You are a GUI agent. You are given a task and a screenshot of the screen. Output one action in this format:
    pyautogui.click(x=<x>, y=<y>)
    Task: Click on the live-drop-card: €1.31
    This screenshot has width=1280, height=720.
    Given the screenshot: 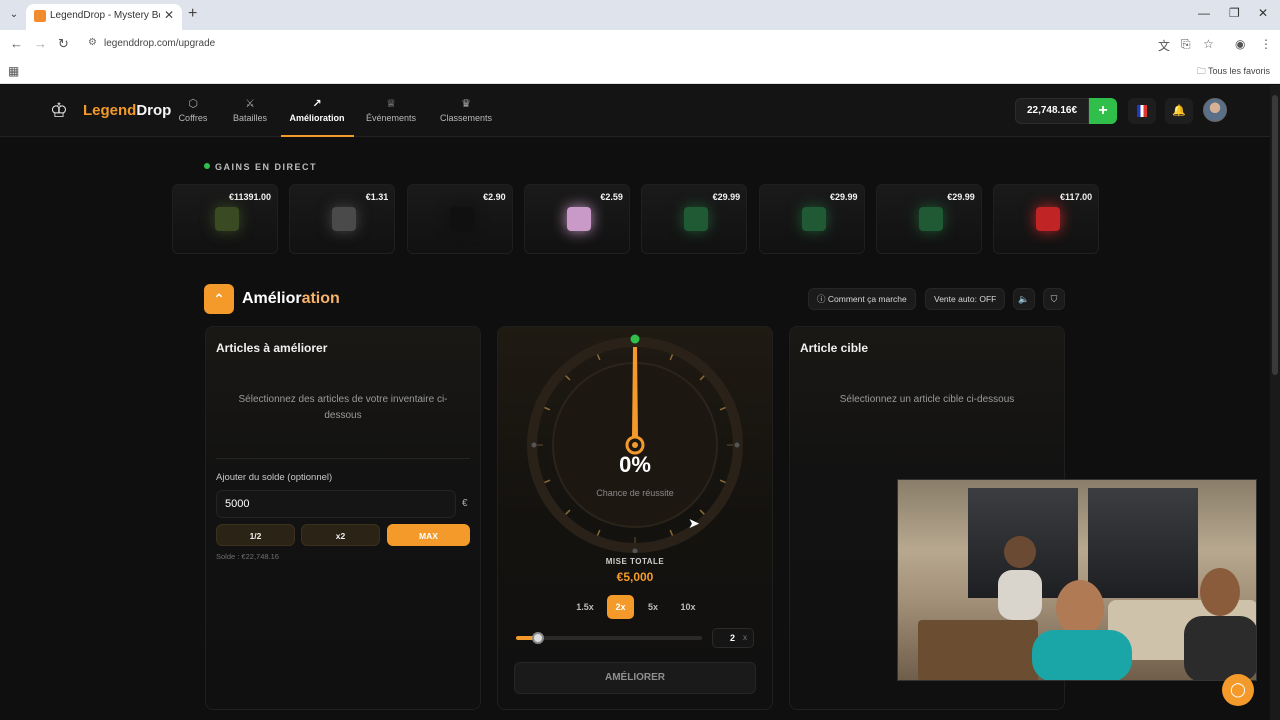 What is the action you would take?
    pyautogui.click(x=342, y=219)
    